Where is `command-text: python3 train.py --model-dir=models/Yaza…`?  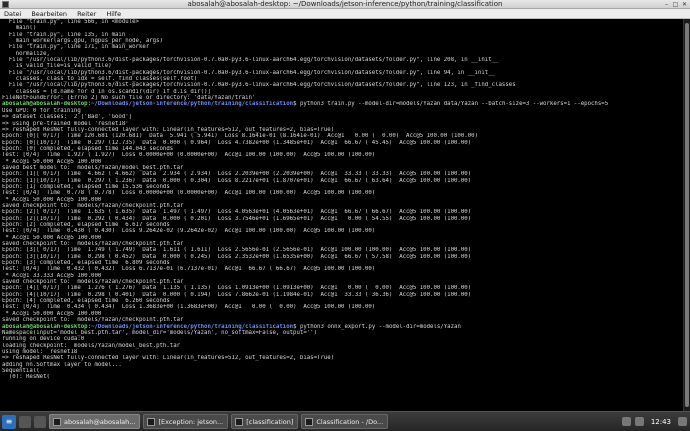 command-text: python3 train.py --model-dir=models/Yaza… is located at coordinates (454, 104).